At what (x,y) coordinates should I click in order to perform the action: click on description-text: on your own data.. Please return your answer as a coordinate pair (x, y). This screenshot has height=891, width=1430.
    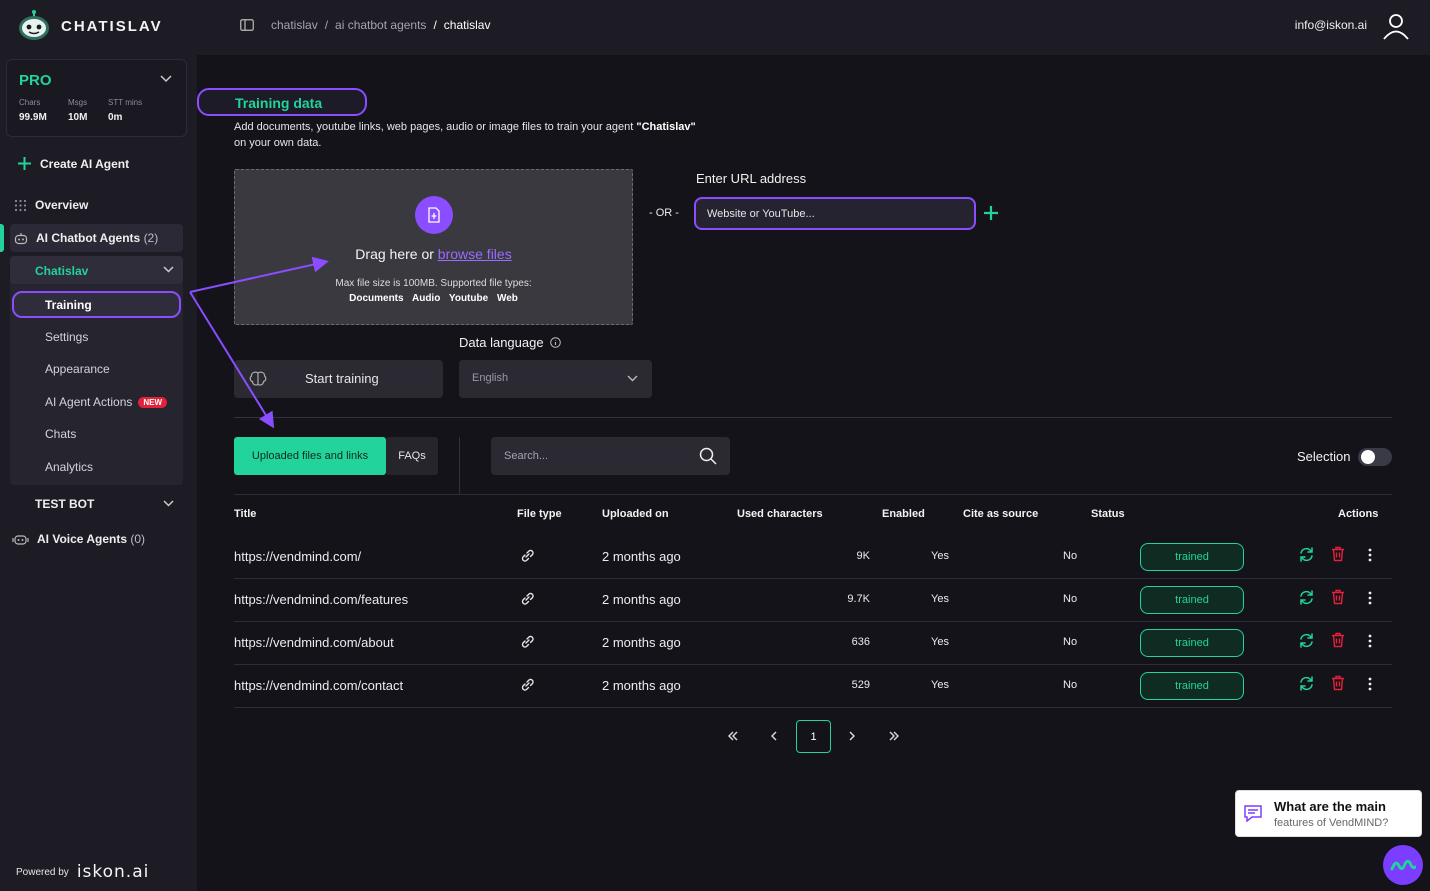
    Looking at the image, I should click on (278, 143).